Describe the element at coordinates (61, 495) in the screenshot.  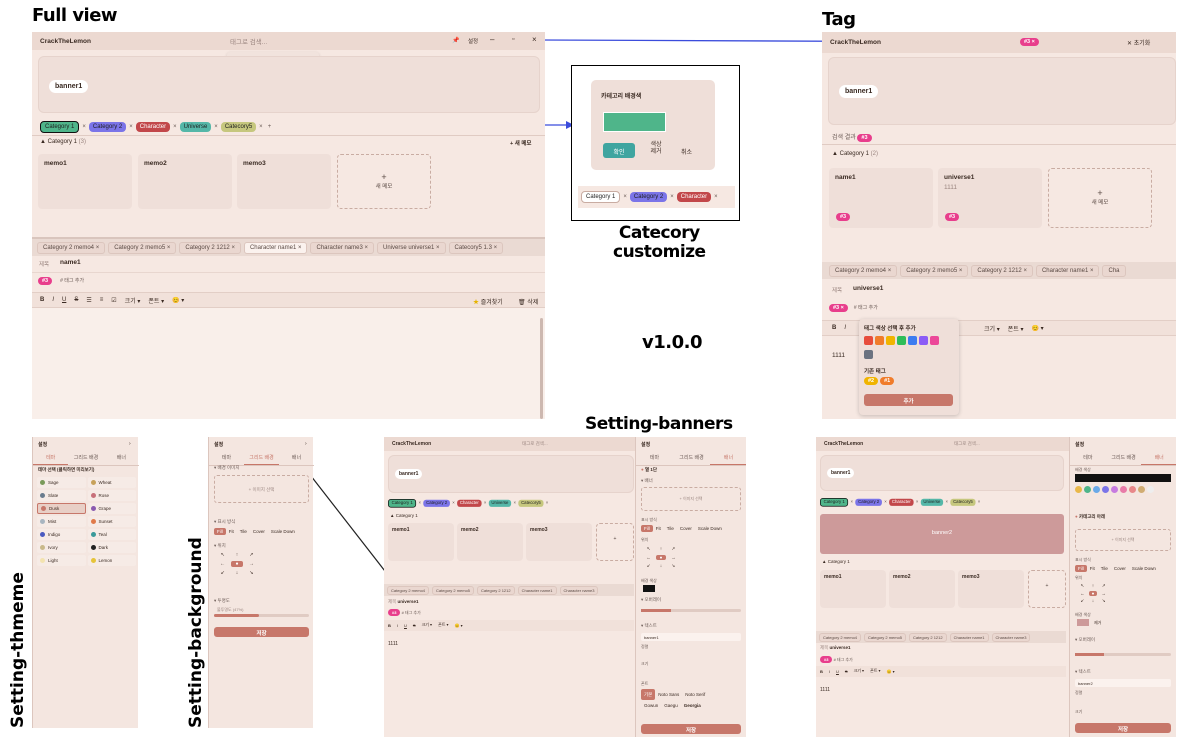
I see `theme-option: Slate` at that location.